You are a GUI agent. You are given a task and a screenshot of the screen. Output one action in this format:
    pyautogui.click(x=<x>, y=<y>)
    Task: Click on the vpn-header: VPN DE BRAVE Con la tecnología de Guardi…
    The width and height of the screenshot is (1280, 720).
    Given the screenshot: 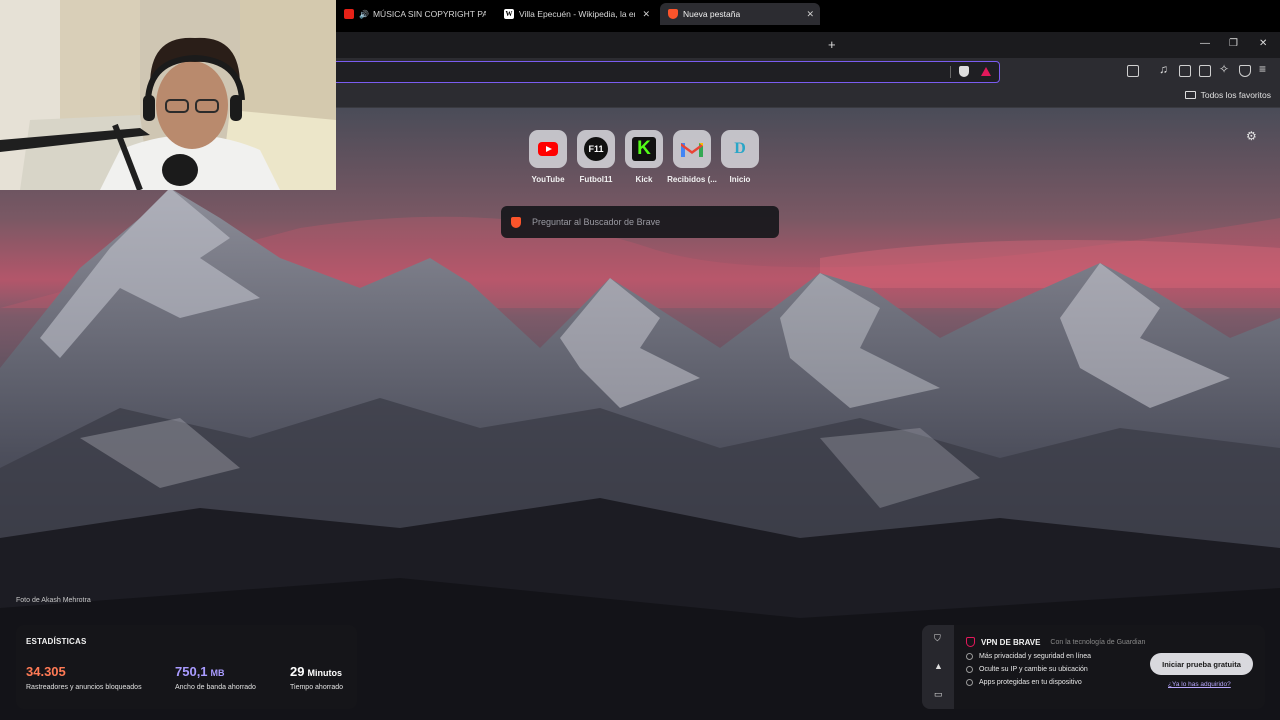 What is the action you would take?
    pyautogui.click(x=1055, y=642)
    